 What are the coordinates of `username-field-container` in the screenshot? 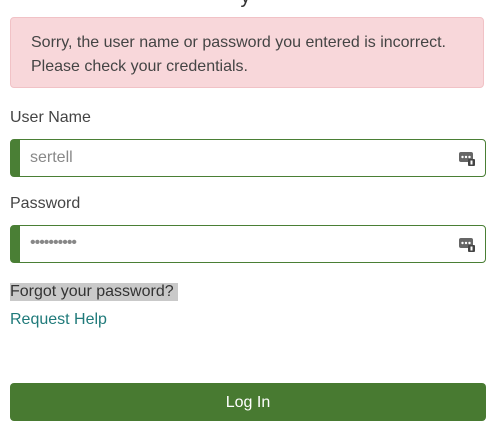 It's located at (248, 158).